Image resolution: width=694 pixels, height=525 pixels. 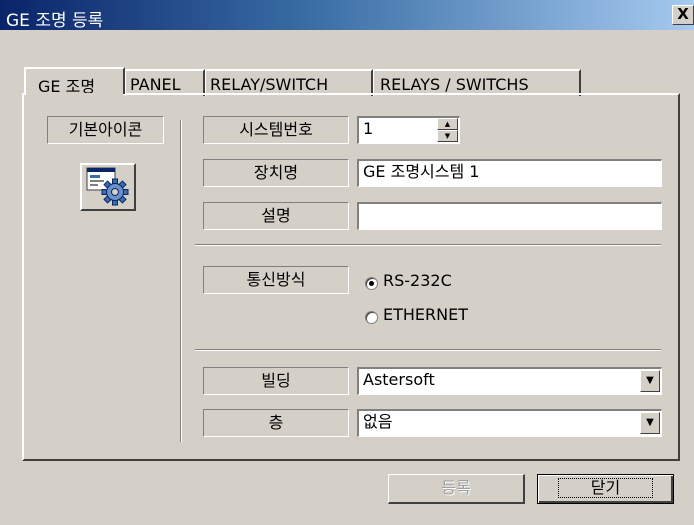 What do you see at coordinates (276, 381) in the screenshot?
I see `building-label: 빌딩` at bounding box center [276, 381].